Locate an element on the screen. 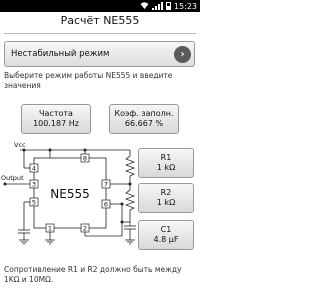 The image size is (320, 300). frequency-label: Частота is located at coordinates (56, 113).